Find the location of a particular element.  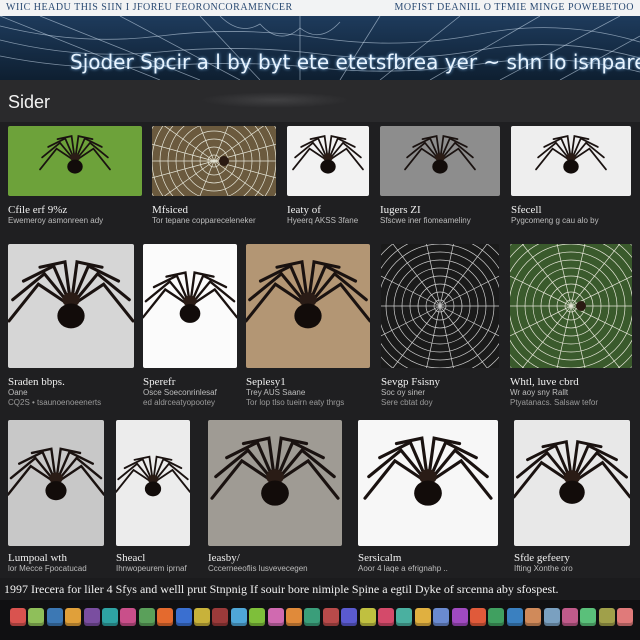

card-title: Sfde gefeery is located at coordinates (542, 558).